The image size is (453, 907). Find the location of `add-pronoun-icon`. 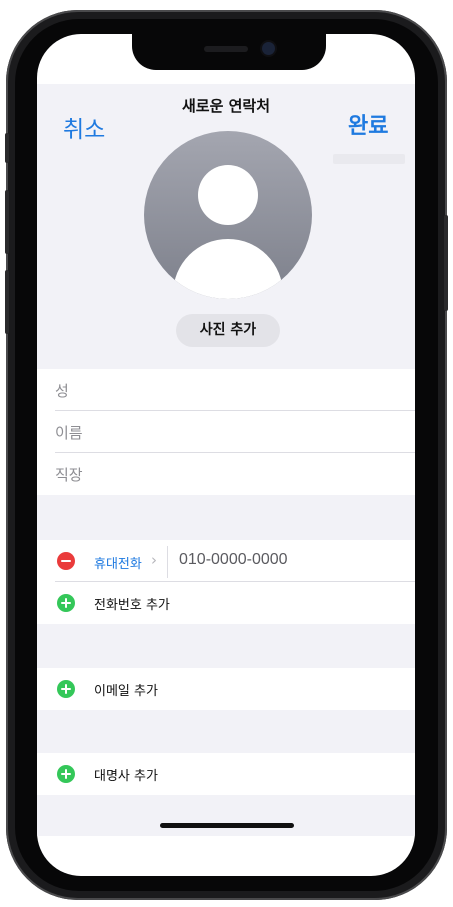

add-pronoun-icon is located at coordinates (66, 774).